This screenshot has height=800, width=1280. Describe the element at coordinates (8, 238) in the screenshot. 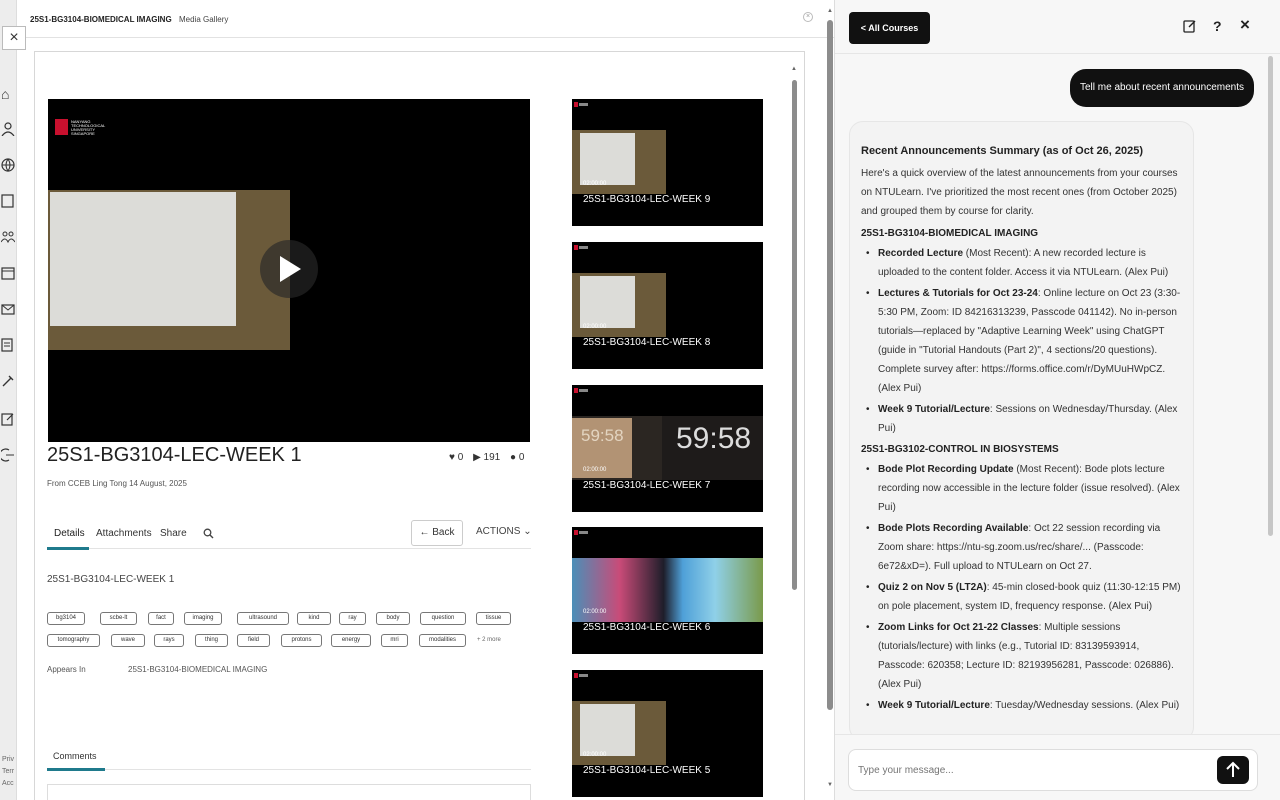

I see `groups-icon` at that location.